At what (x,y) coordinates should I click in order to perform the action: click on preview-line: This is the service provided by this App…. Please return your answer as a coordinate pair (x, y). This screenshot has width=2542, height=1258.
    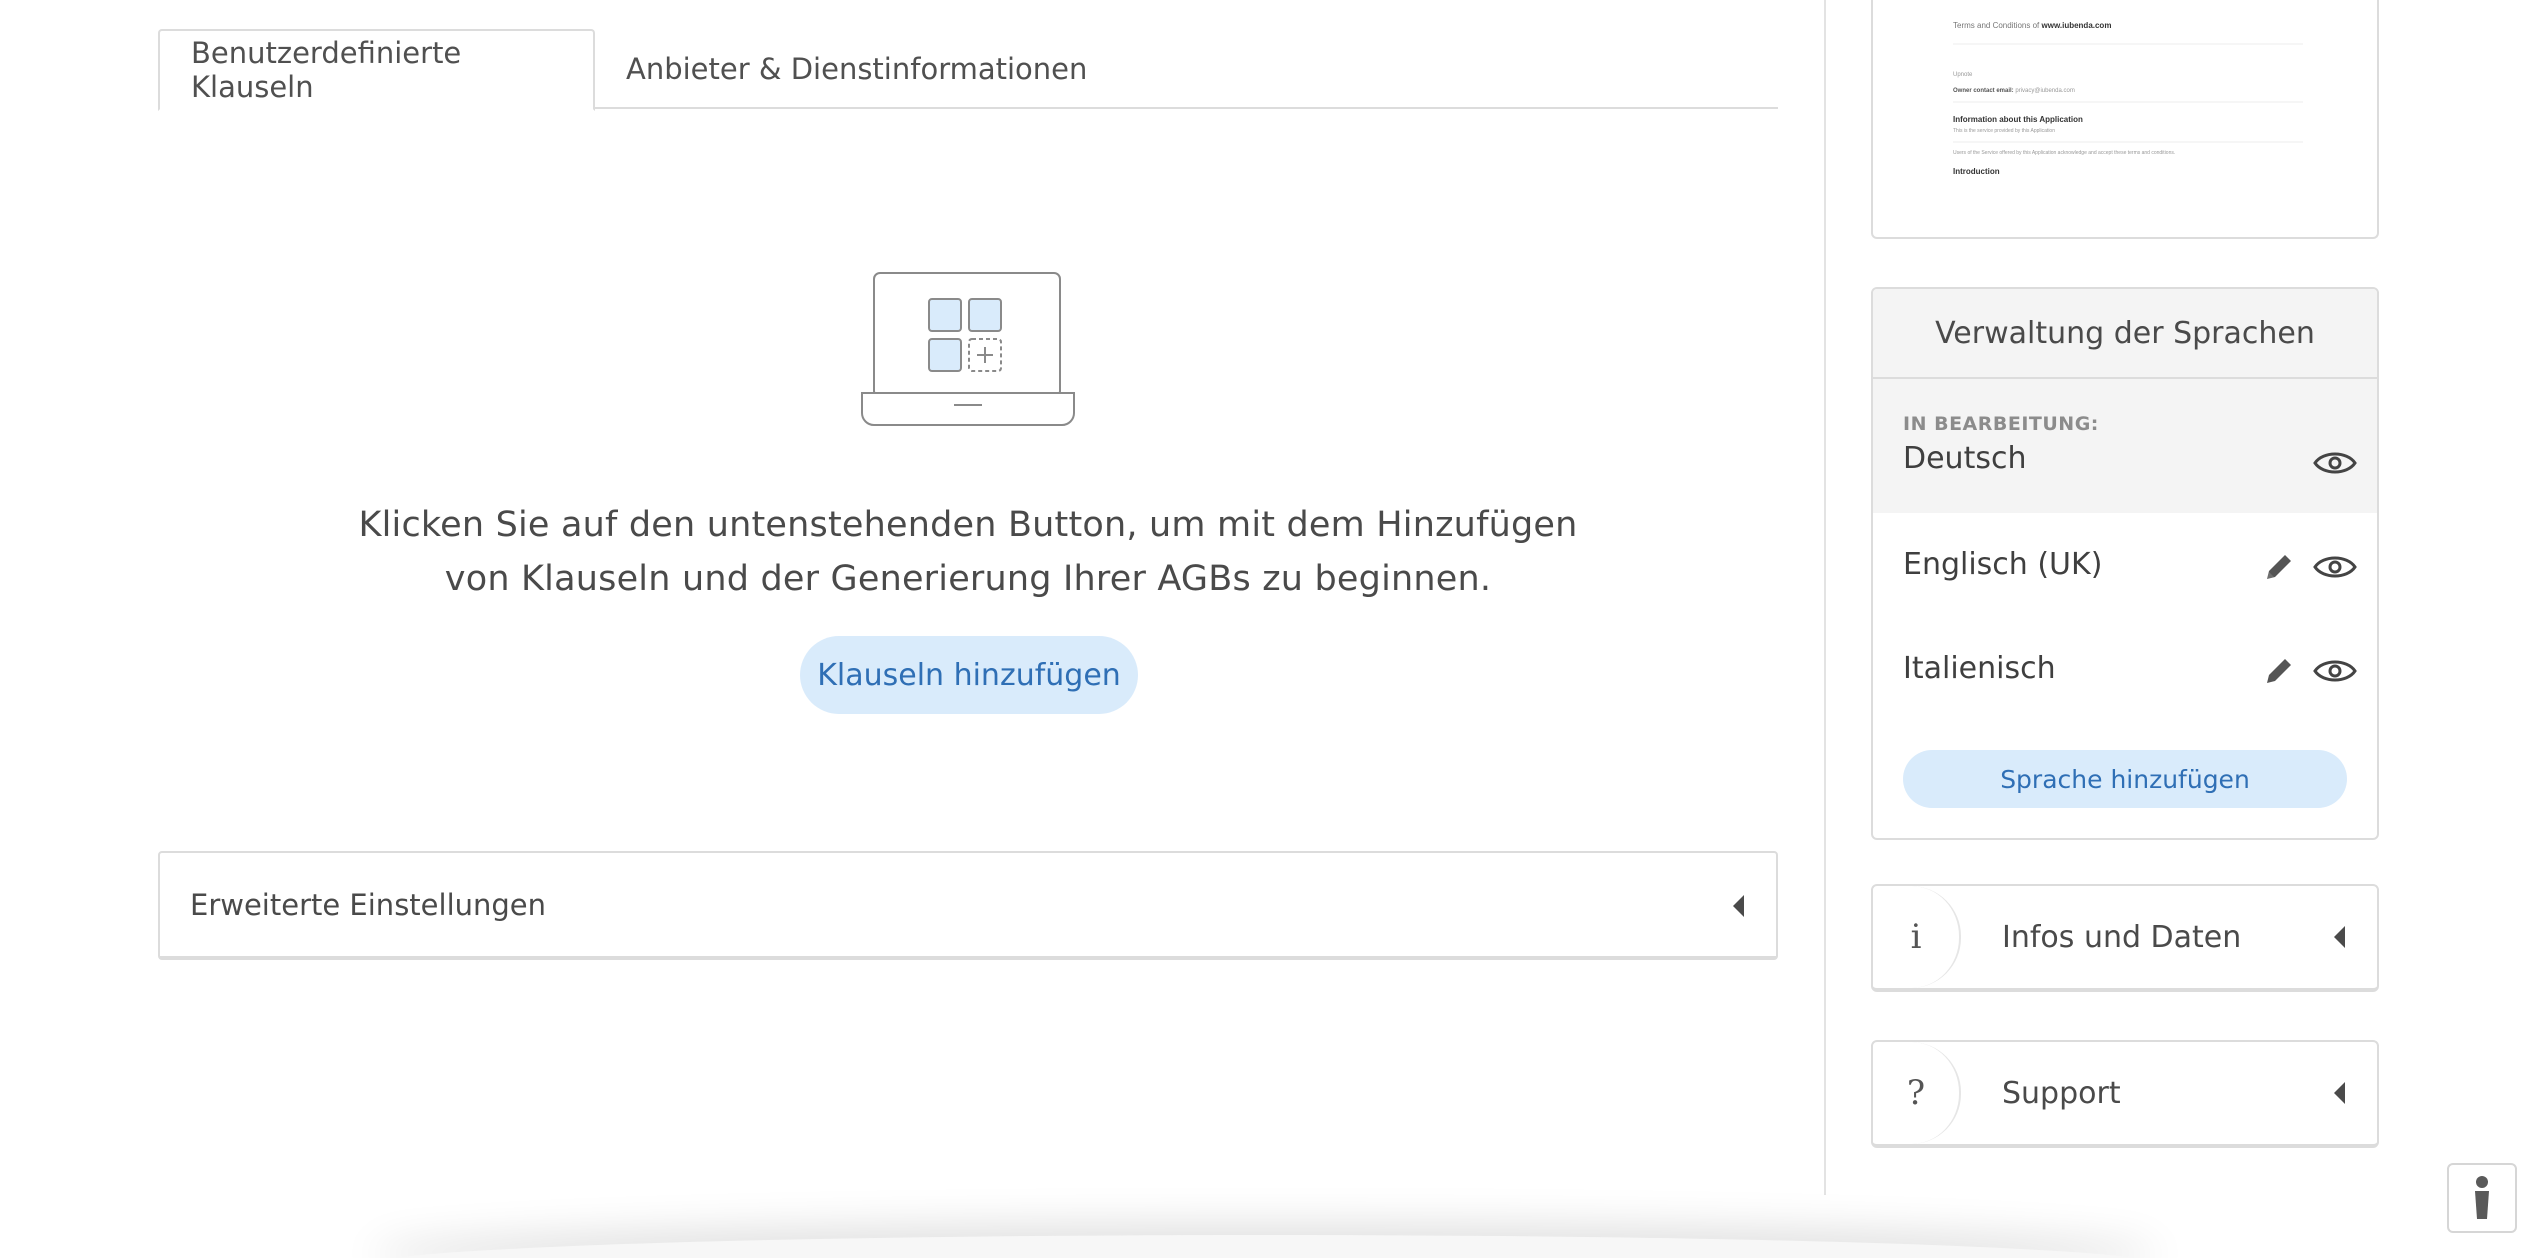
    Looking at the image, I should click on (2004, 131).